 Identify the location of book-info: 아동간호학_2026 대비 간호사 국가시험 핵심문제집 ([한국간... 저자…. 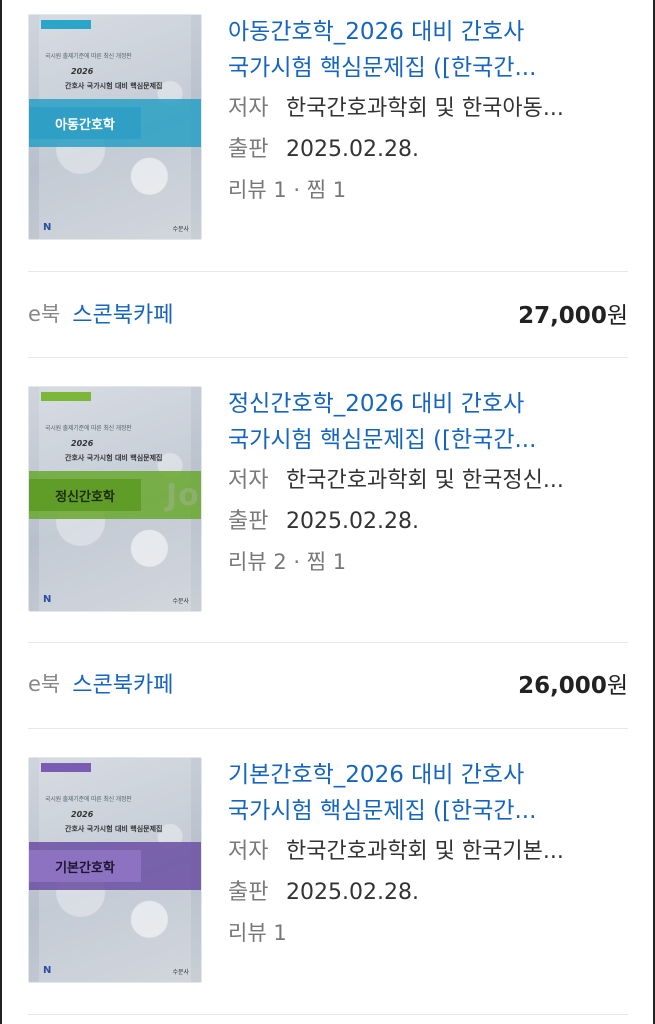
(428, 112).